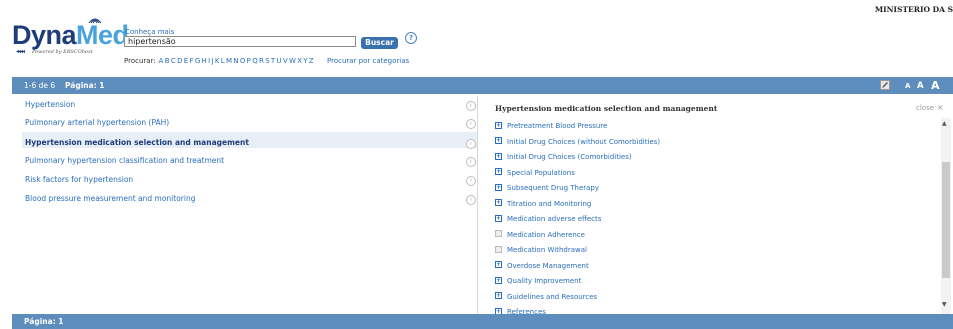 This screenshot has height=329, width=953. I want to click on browse-letter-j: J, so click(212, 61).